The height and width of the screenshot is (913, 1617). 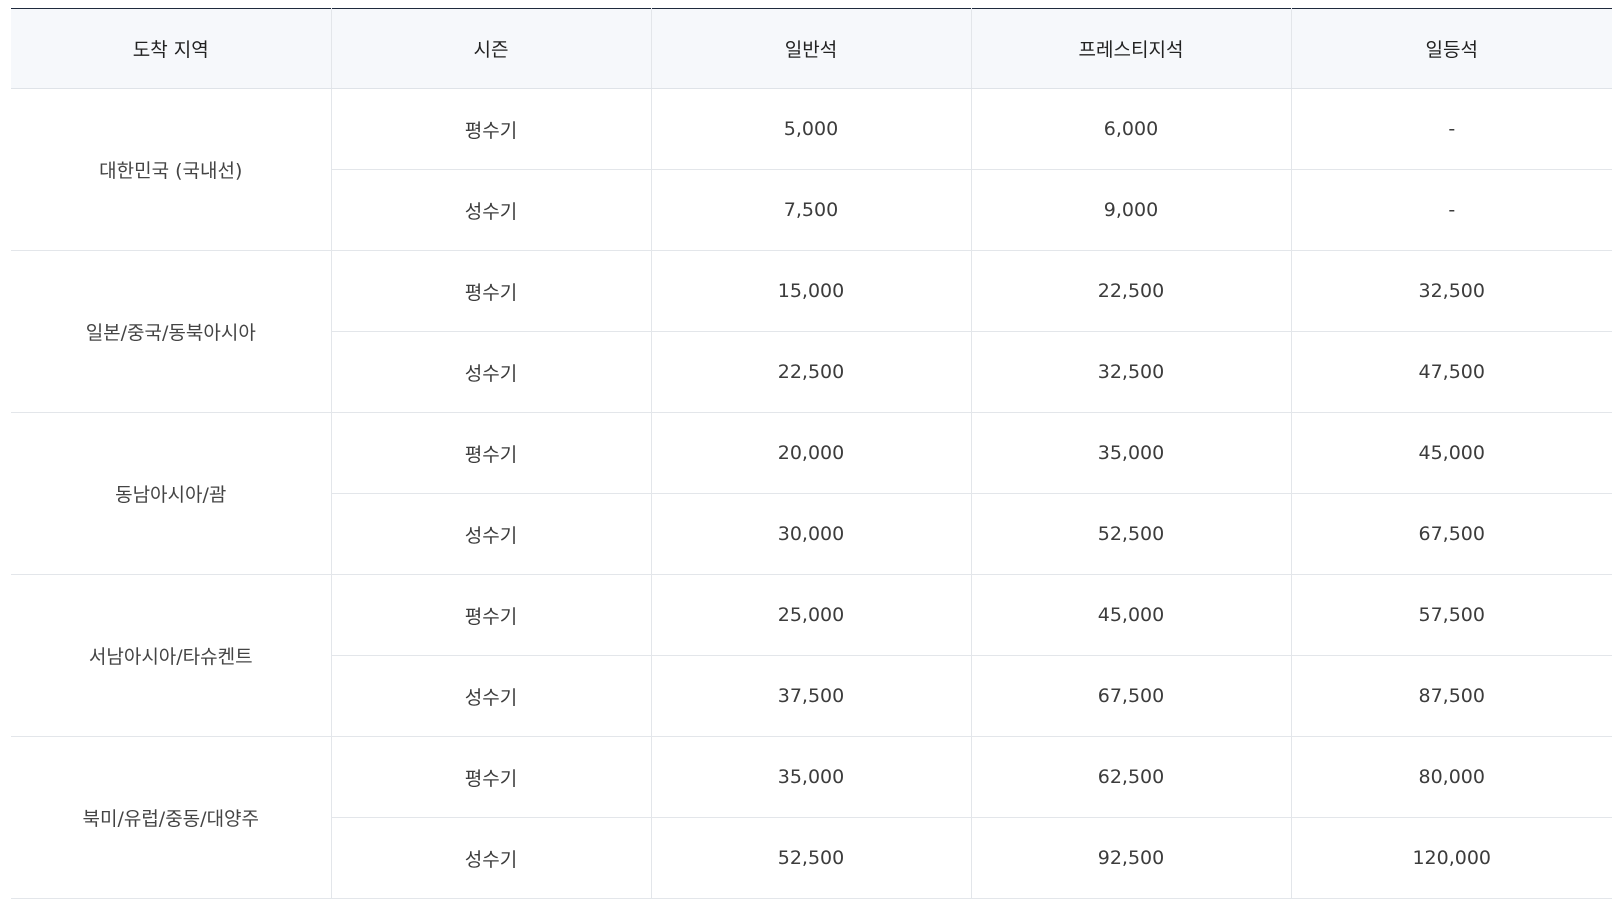 I want to click on economy-cell: 37,500, so click(x=810, y=696).